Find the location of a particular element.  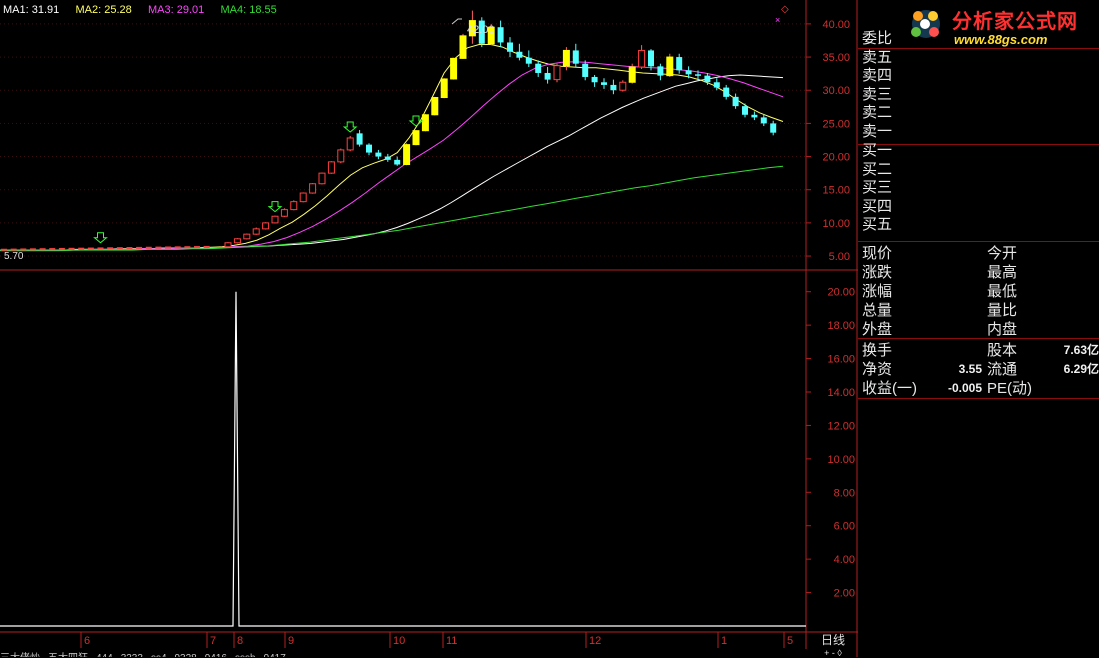

indicator-tabs-strip: 三大佬炒 五大四狂 444 3333 ss4 9328 9416 sssh 9417 is located at coordinates (410, 653).